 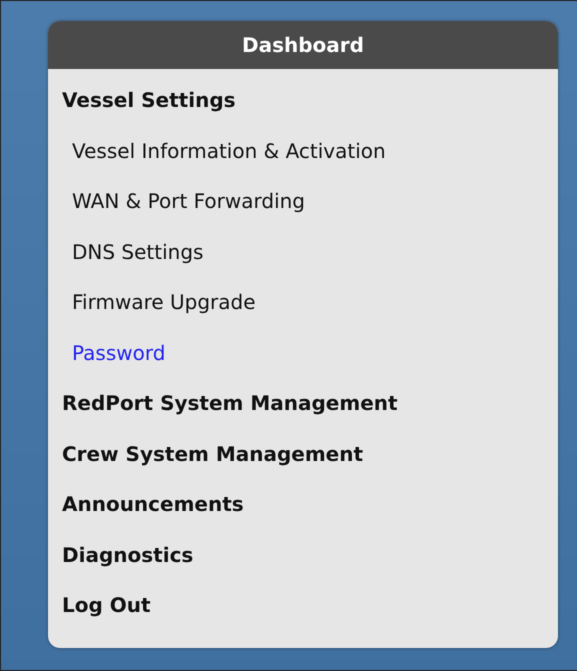 What do you see at coordinates (303, 100) in the screenshot?
I see `menu-item: Vessel Settings` at bounding box center [303, 100].